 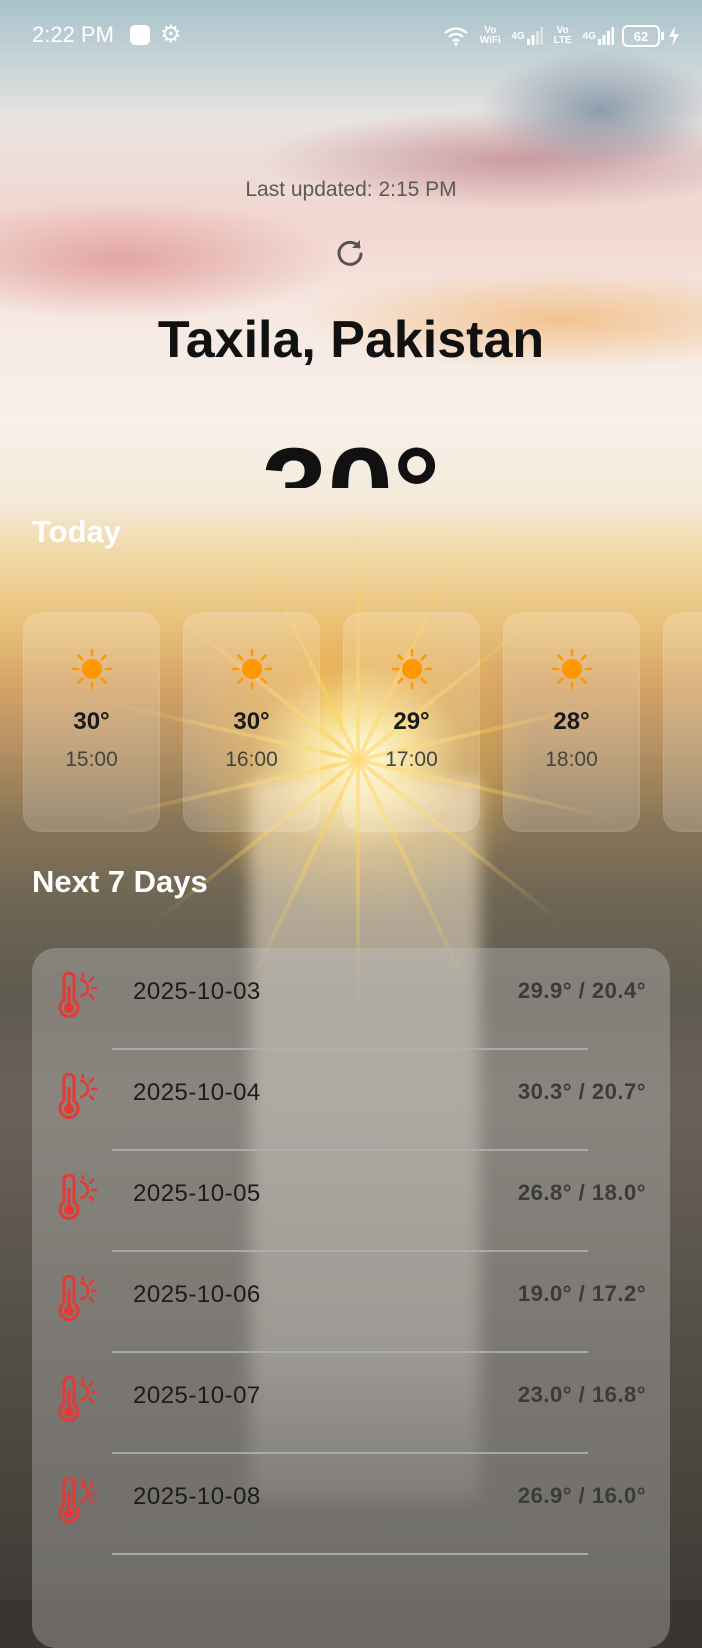 I want to click on status-icons: Vo WiFi 4G Vo LTE 4G 62, so click(x=561, y=36).